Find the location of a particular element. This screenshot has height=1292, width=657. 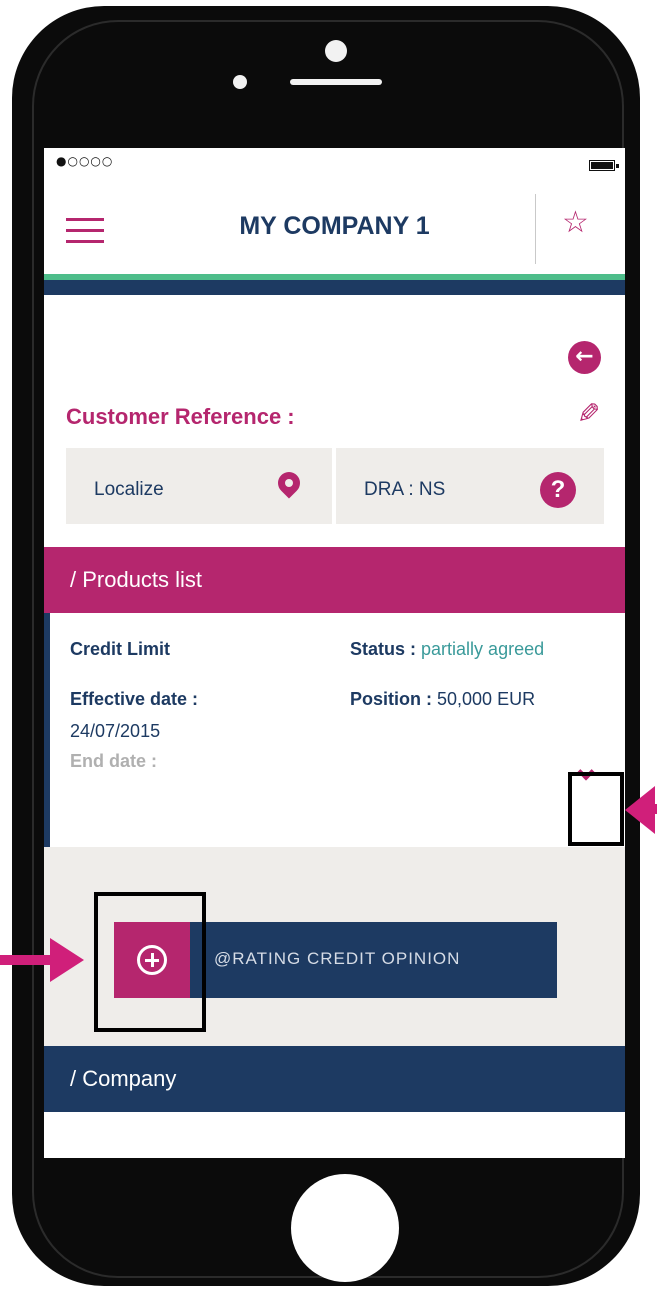

edit-pencil-icon: ✎ is located at coordinates (587, 412).